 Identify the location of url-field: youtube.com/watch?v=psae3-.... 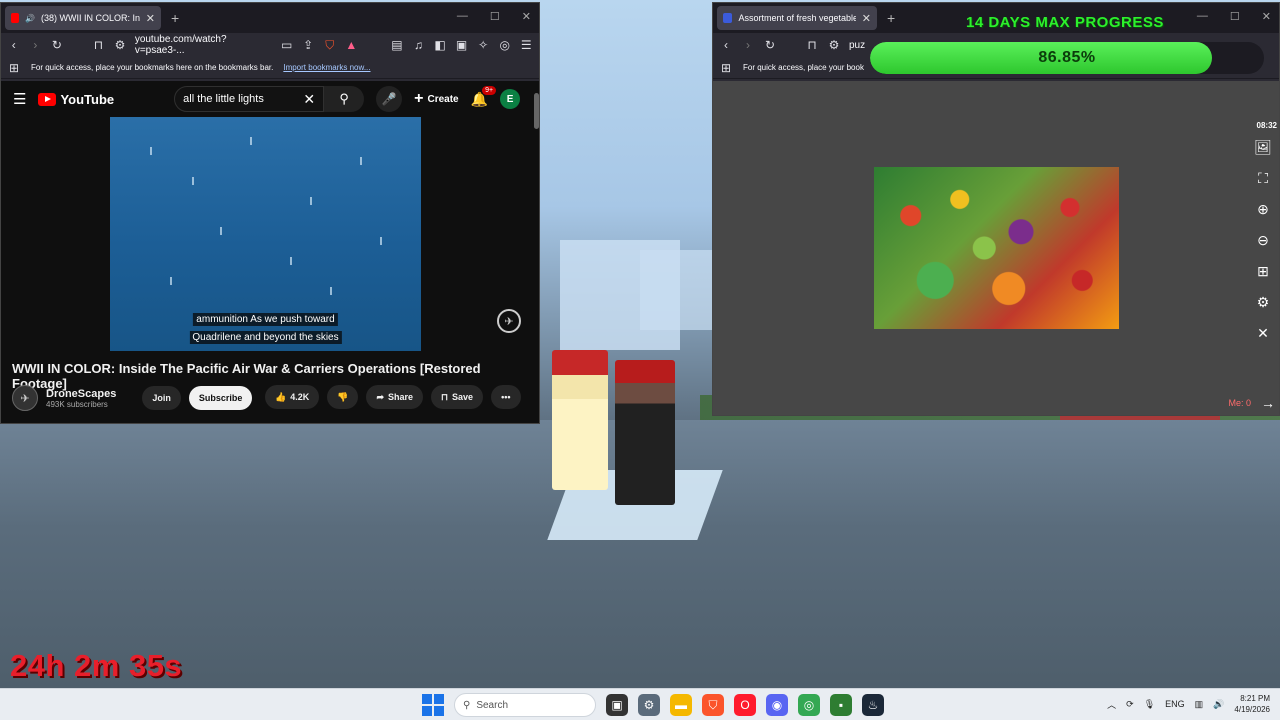
(203, 45).